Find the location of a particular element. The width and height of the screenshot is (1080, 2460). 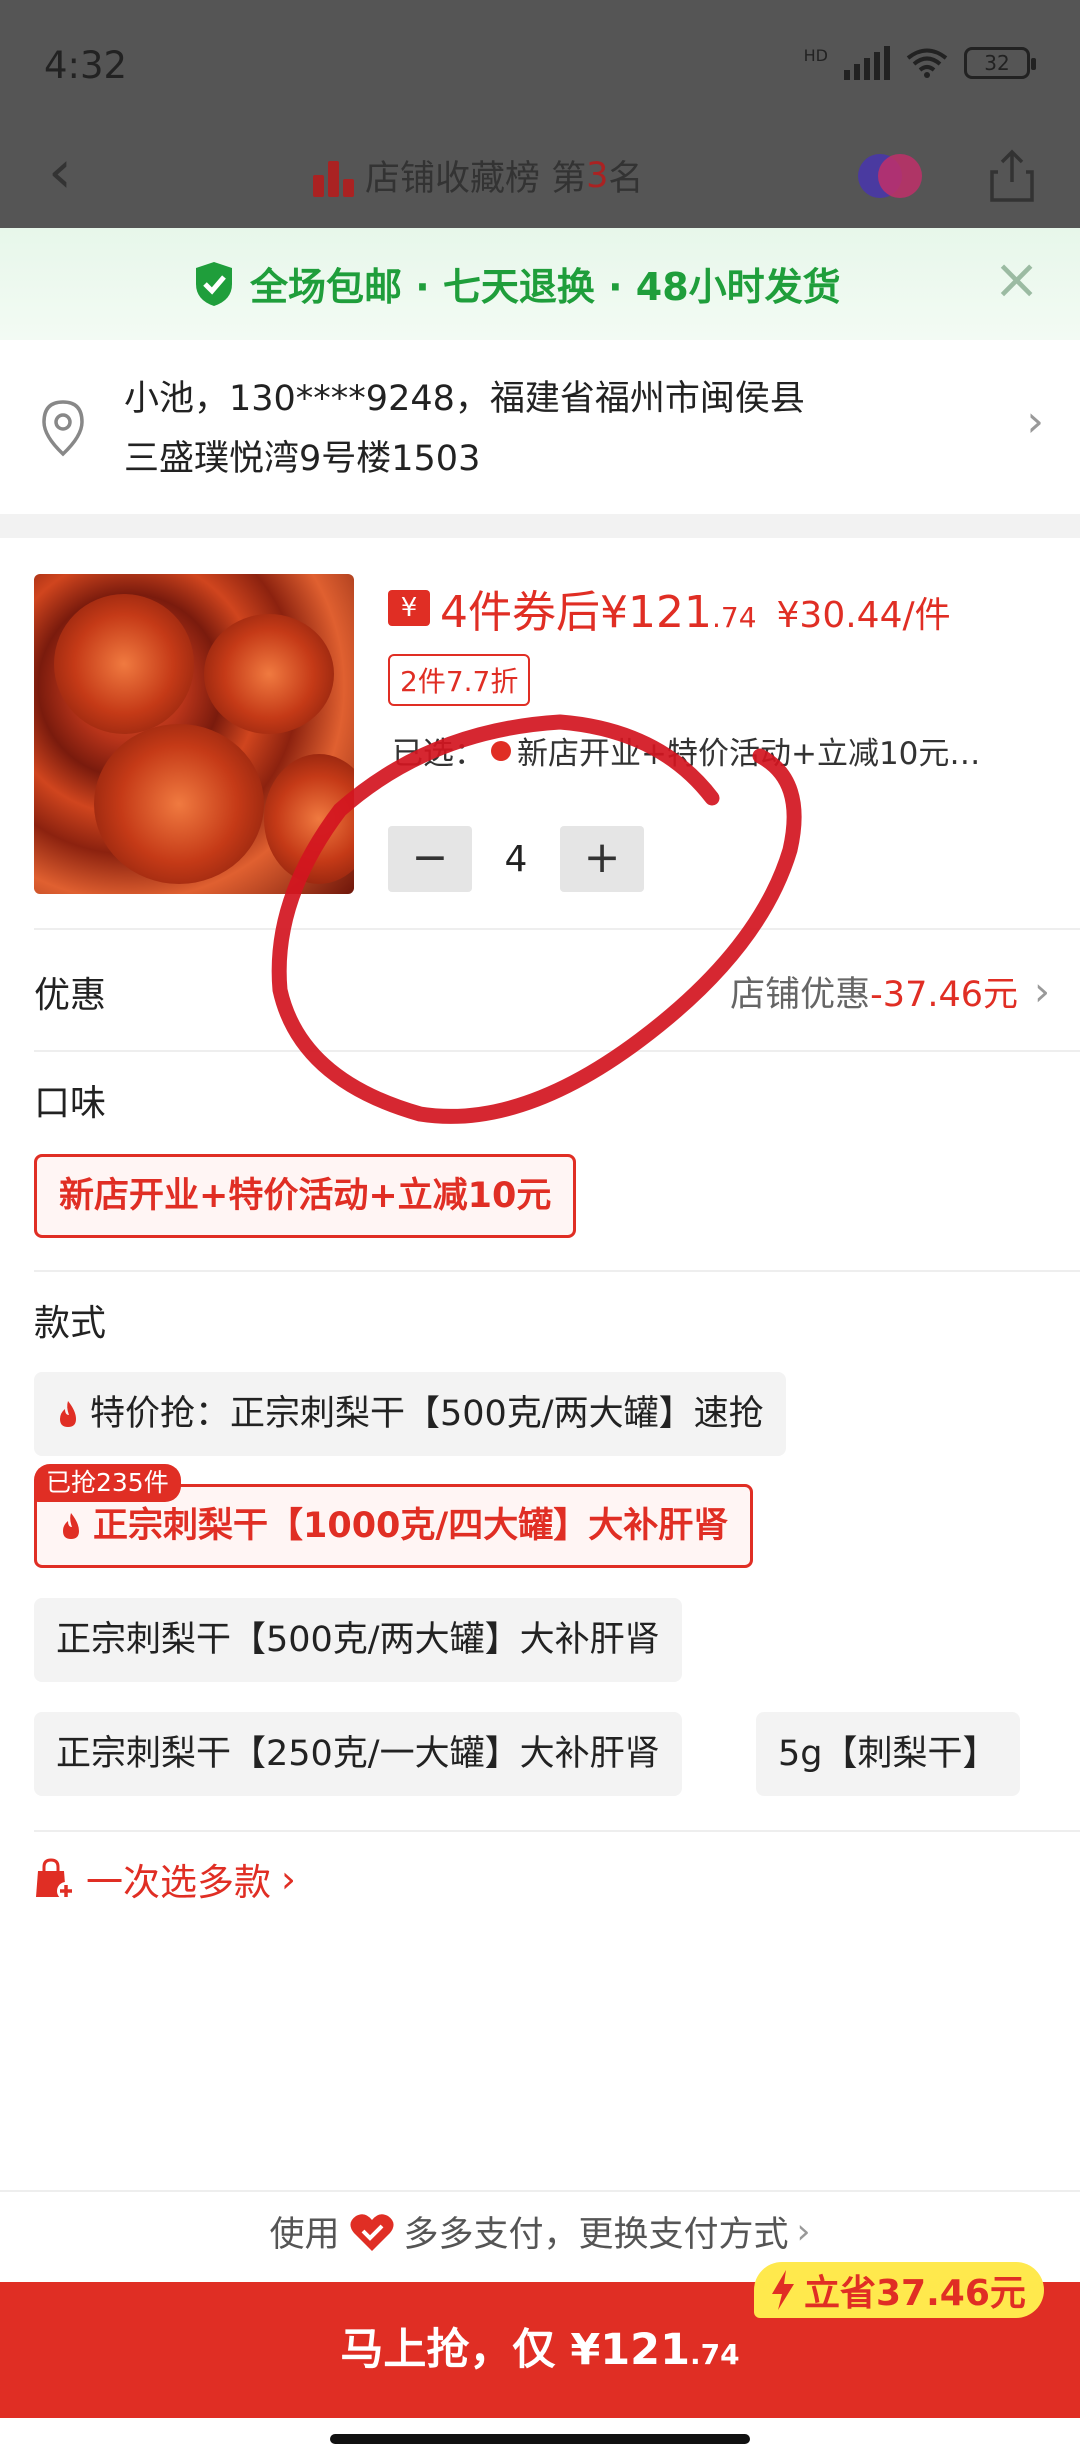

payment-method-row: 使用 多多支付，更换支付方式 › is located at coordinates (540, 2231).